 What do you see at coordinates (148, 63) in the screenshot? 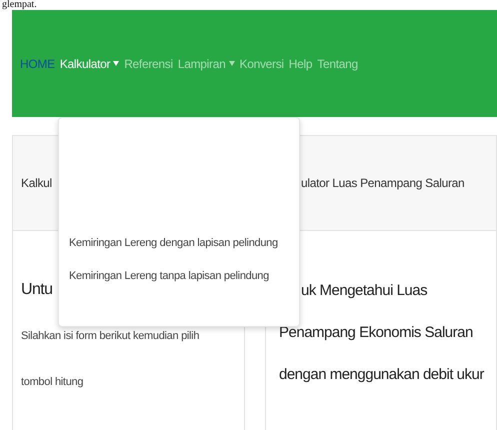
I see `nav-item: Referensi` at bounding box center [148, 63].